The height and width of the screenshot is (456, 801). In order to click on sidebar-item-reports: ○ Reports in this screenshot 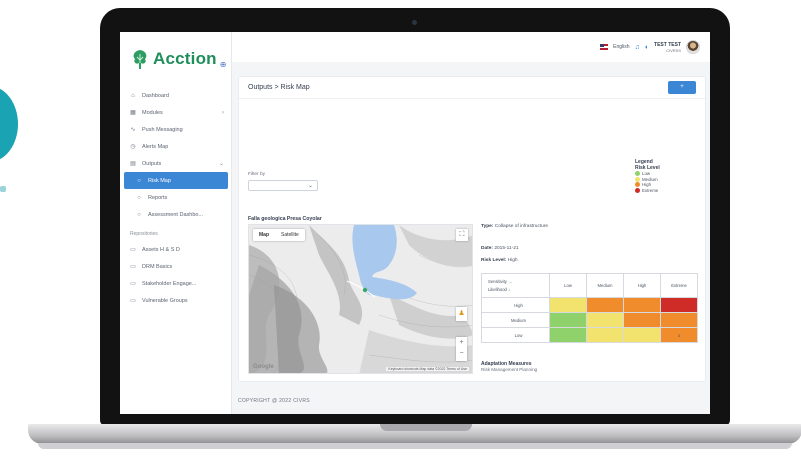, I will do `click(176, 197)`.